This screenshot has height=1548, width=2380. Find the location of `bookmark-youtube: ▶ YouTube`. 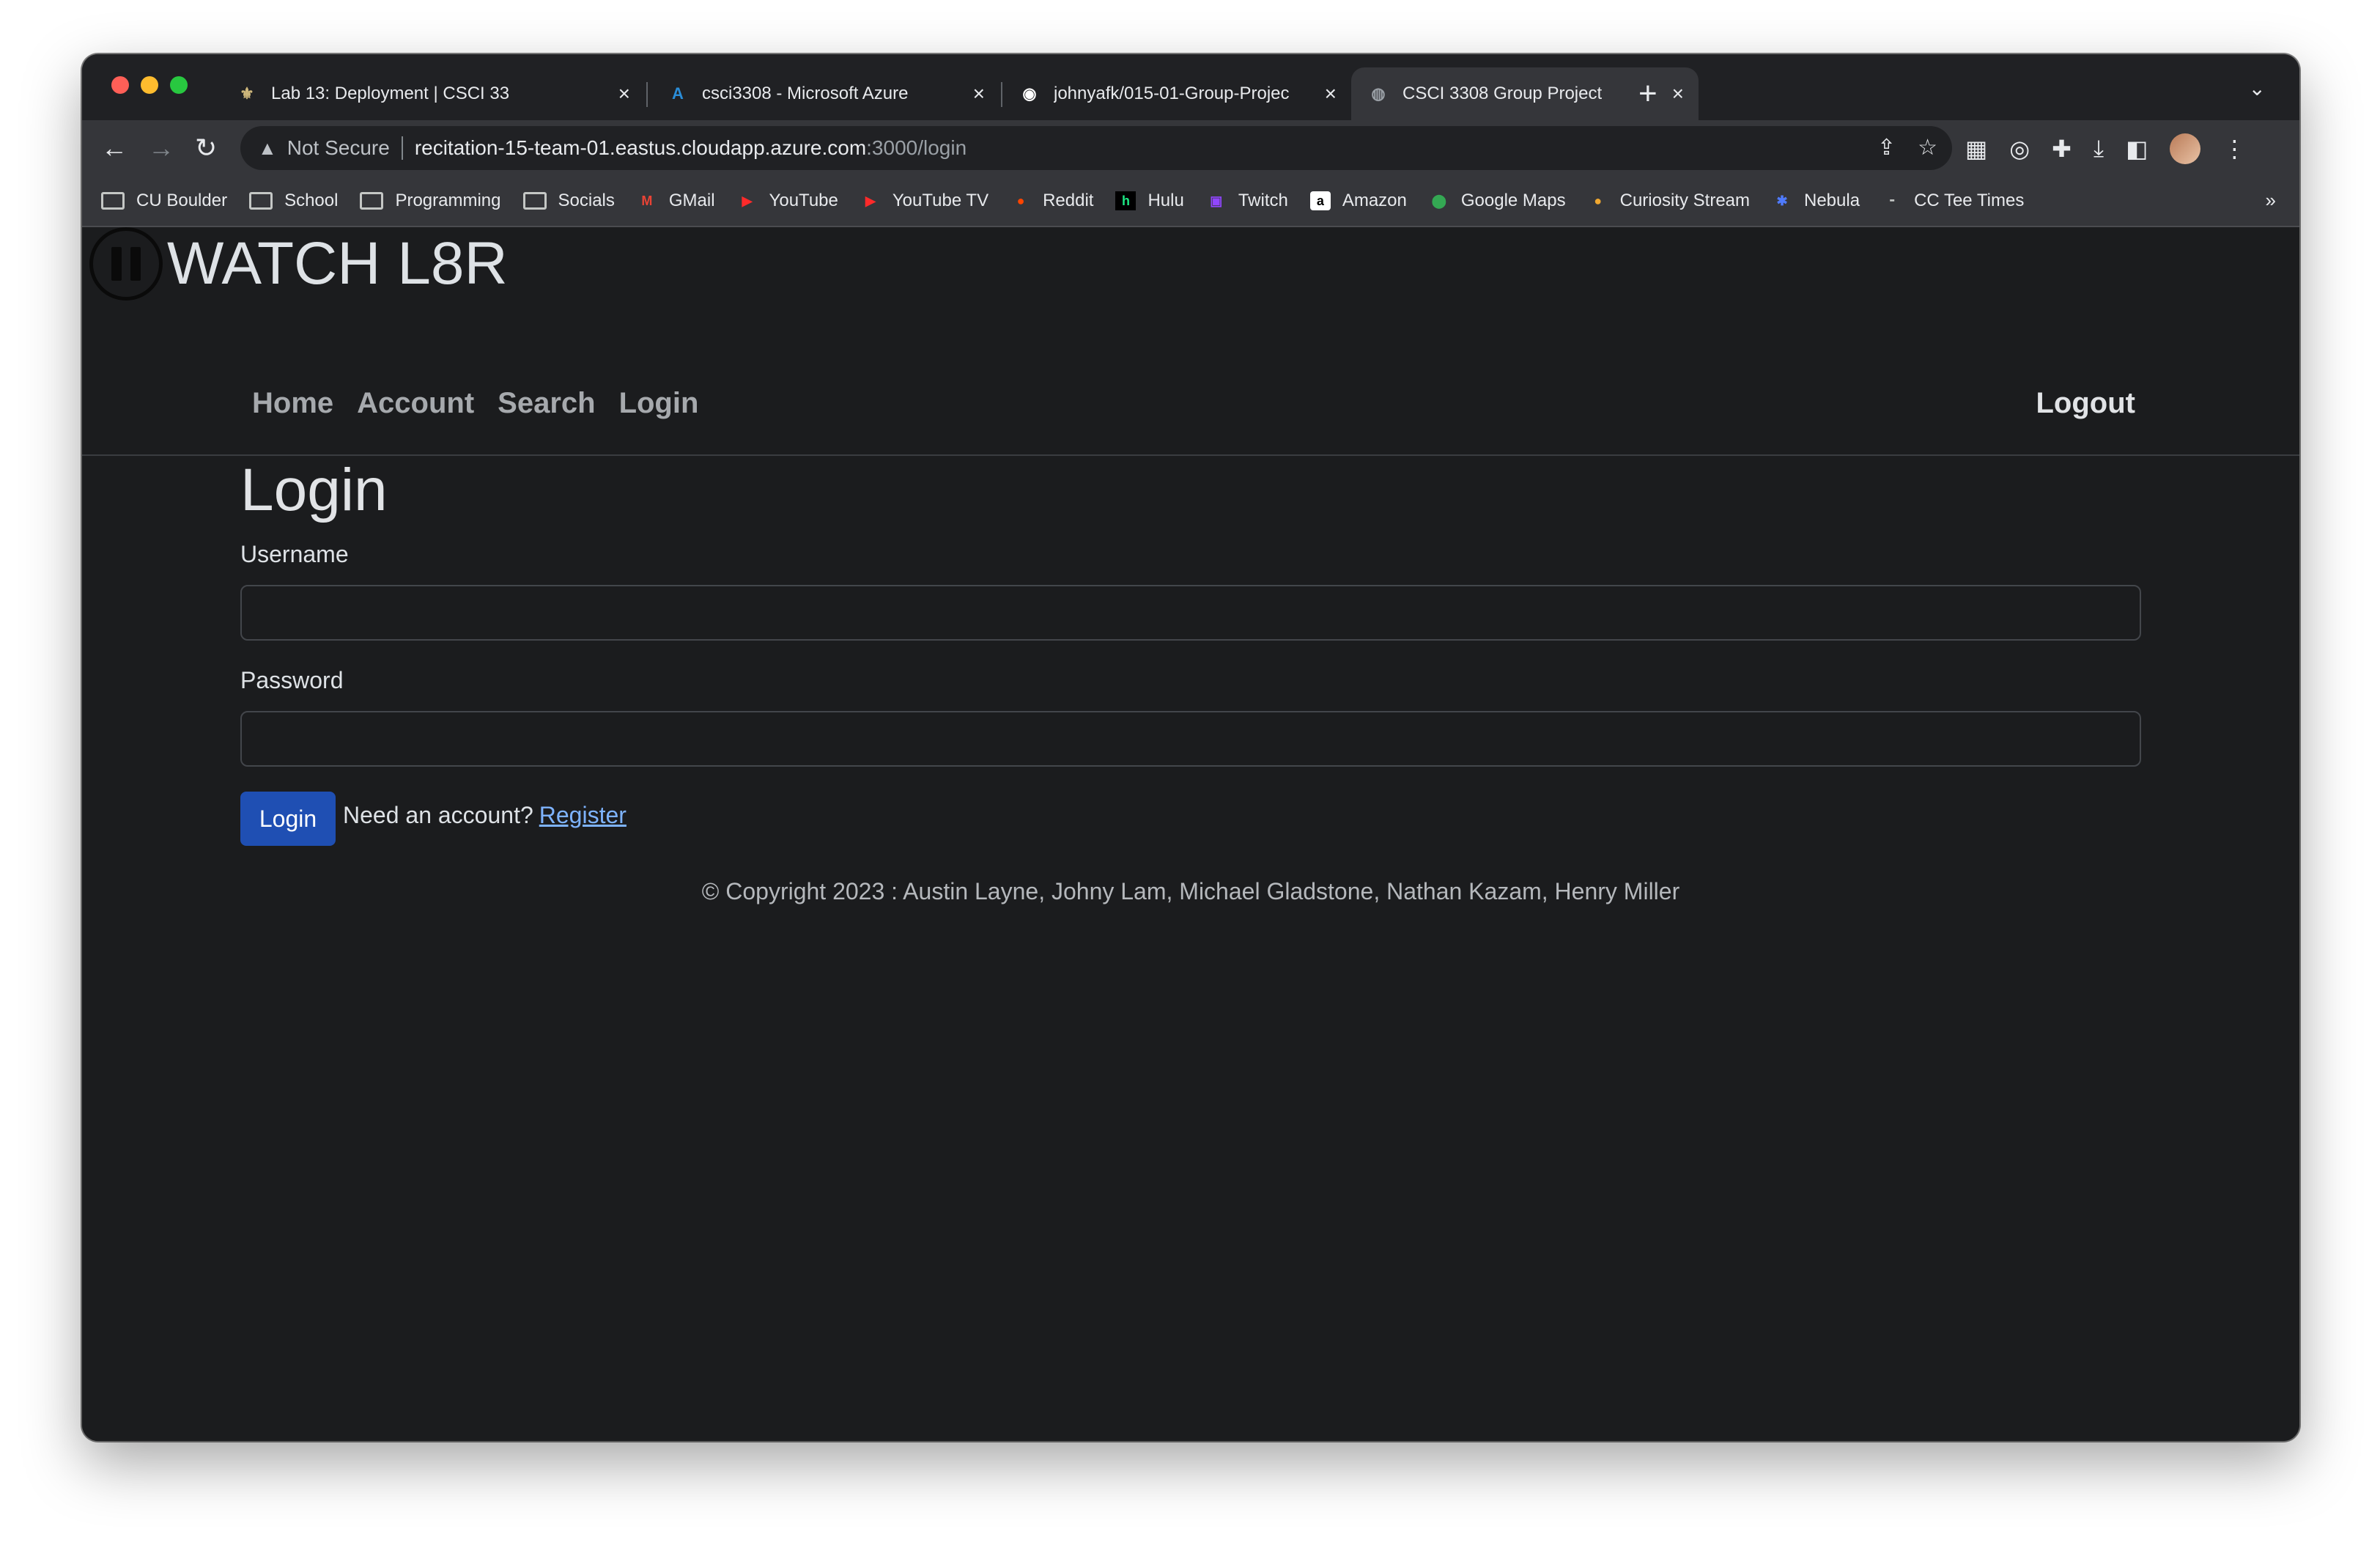

bookmark-youtube: ▶ YouTube is located at coordinates (787, 201).